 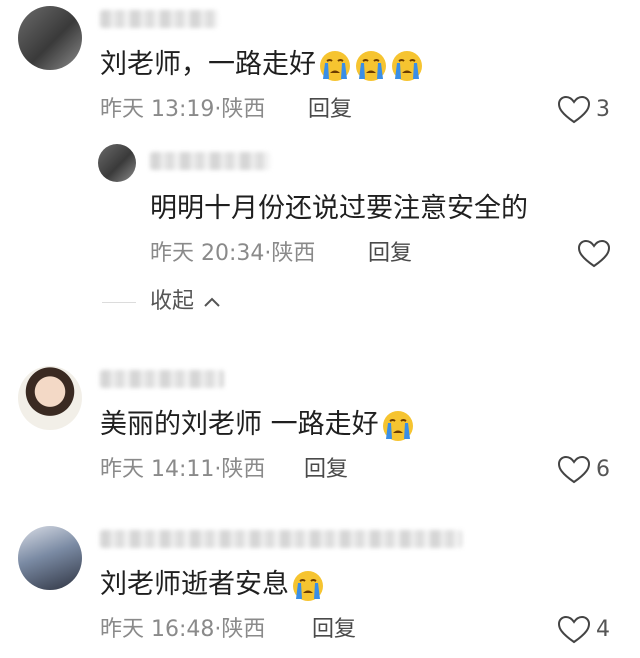 I want to click on comment-text: 刘老师逝者安息, so click(x=212, y=585).